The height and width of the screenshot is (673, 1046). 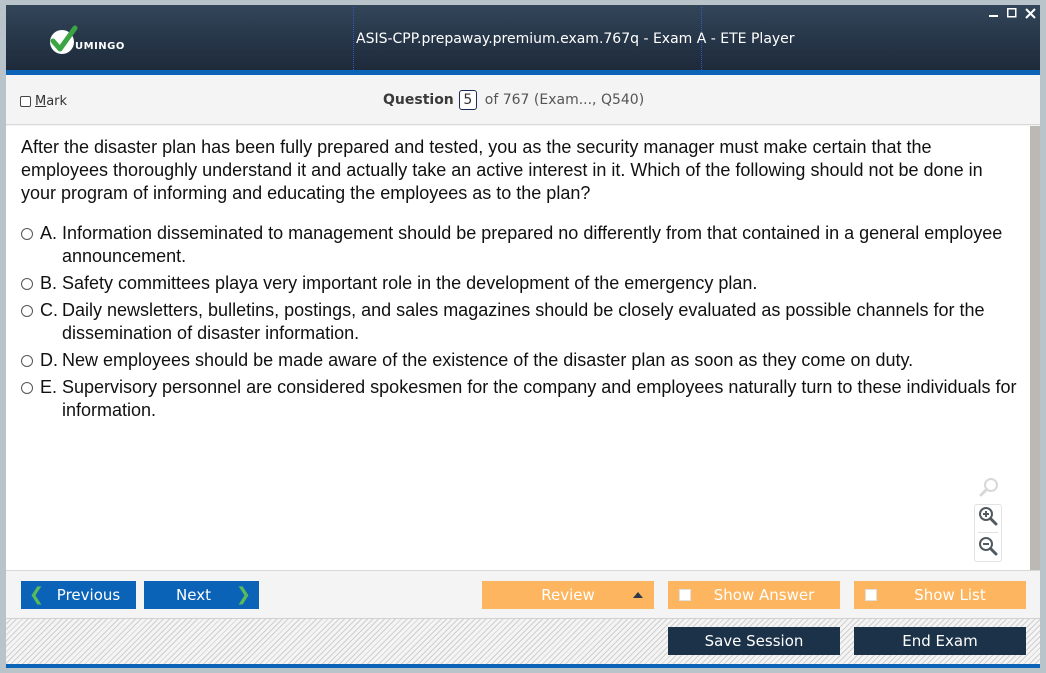 I want to click on show-answer-button: Show Answer, so click(x=754, y=595).